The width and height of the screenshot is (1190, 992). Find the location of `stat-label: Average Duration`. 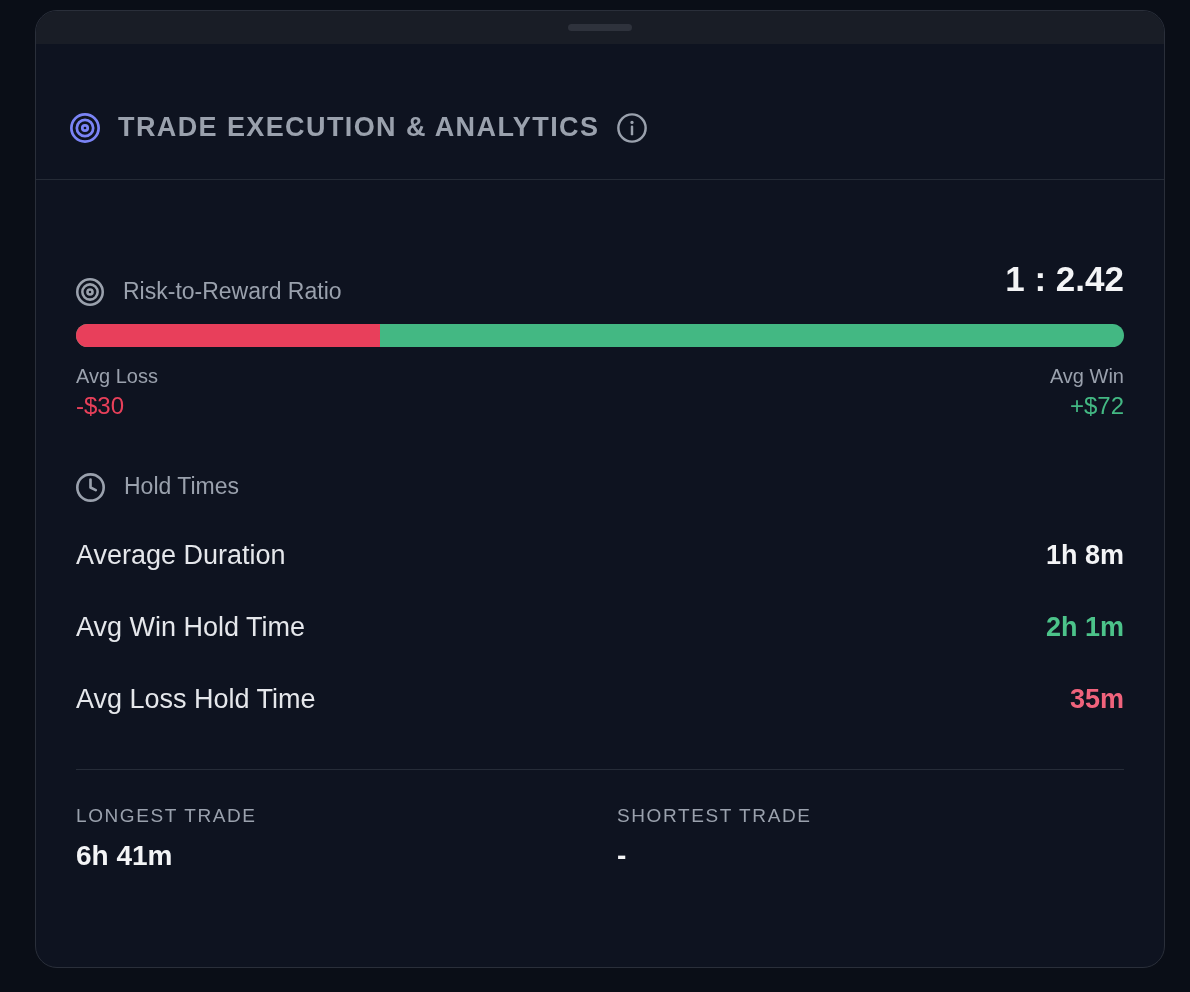

stat-label: Average Duration is located at coordinates (181, 556).